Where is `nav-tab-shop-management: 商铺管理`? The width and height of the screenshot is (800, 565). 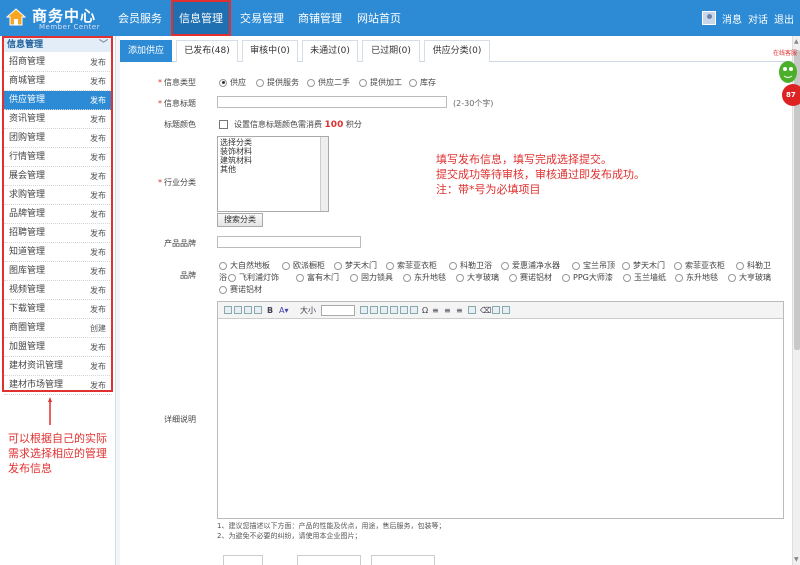
nav-tab-shop-management: 商铺管理 is located at coordinates (320, 21).